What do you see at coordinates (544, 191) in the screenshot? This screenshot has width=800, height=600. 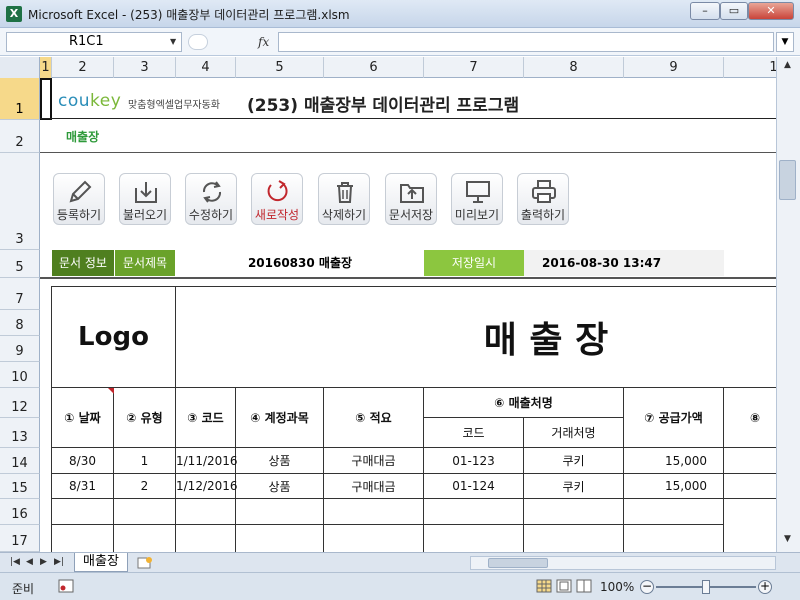 I see `printer-icon` at bounding box center [544, 191].